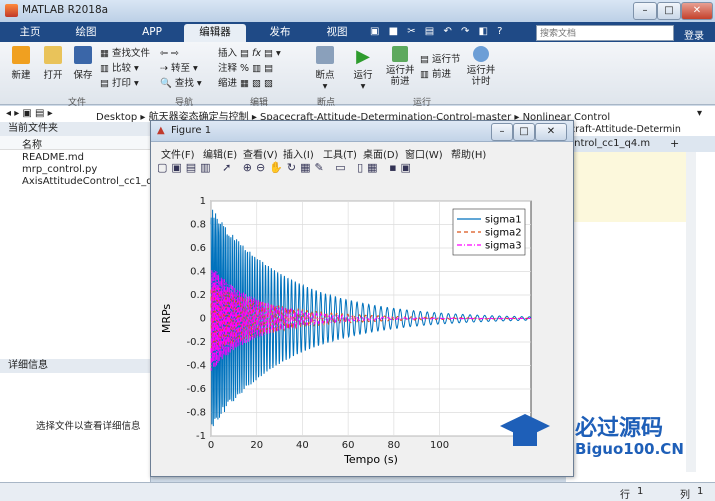 The width and height of the screenshot is (715, 501). Describe the element at coordinates (337, 33) in the screenshot. I see `tab-view: 视图` at that location.